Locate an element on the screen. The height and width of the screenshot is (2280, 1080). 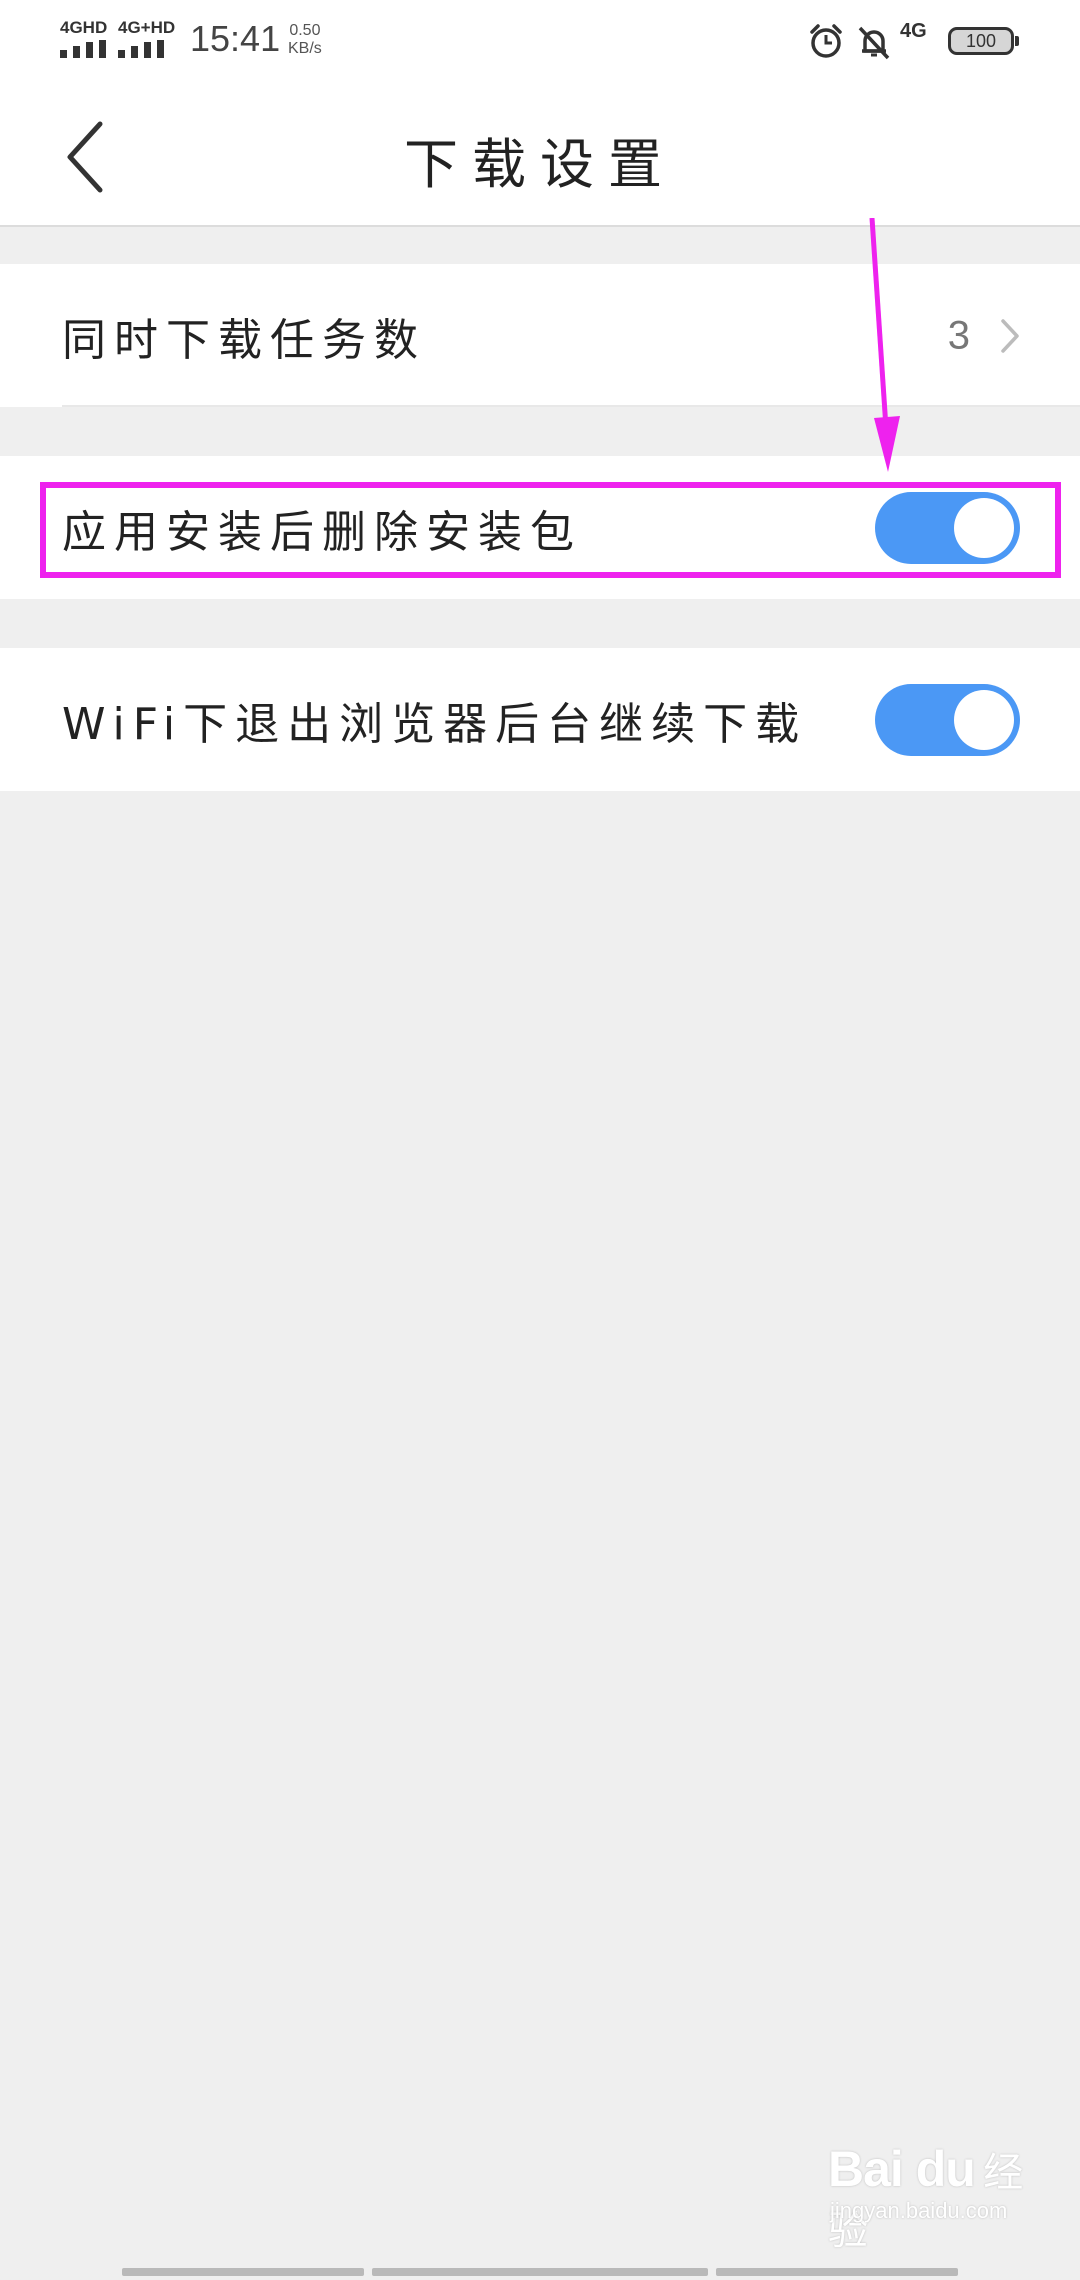
delete-package-toggle is located at coordinates (947, 527).